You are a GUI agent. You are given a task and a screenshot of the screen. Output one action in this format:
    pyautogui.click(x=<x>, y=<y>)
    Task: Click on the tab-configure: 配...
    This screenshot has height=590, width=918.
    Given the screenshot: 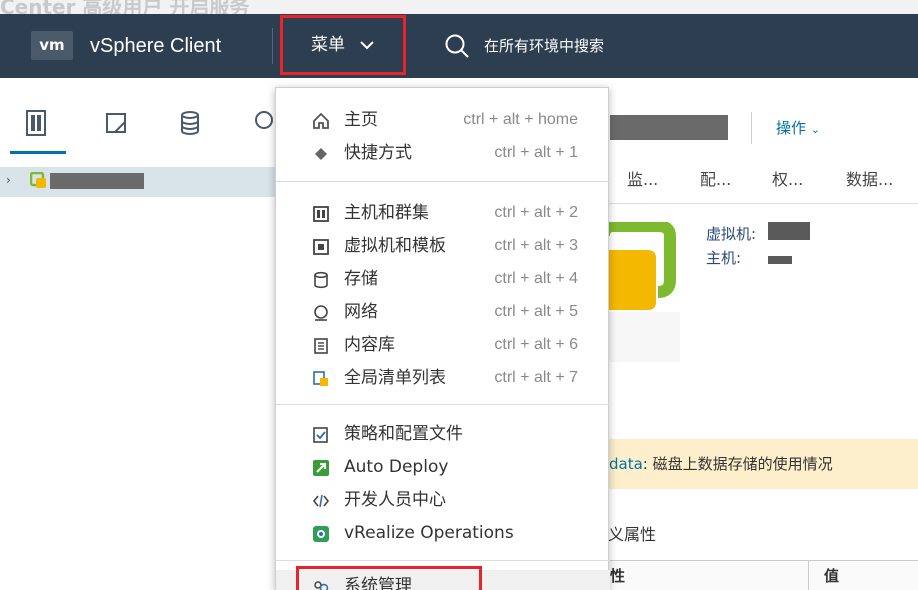 What is the action you would take?
    pyautogui.click(x=715, y=180)
    